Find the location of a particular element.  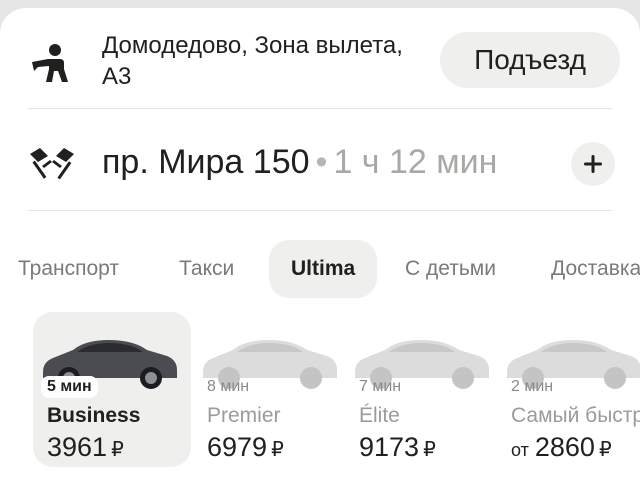

tariff-eta: 7 мин is located at coordinates (380, 386).